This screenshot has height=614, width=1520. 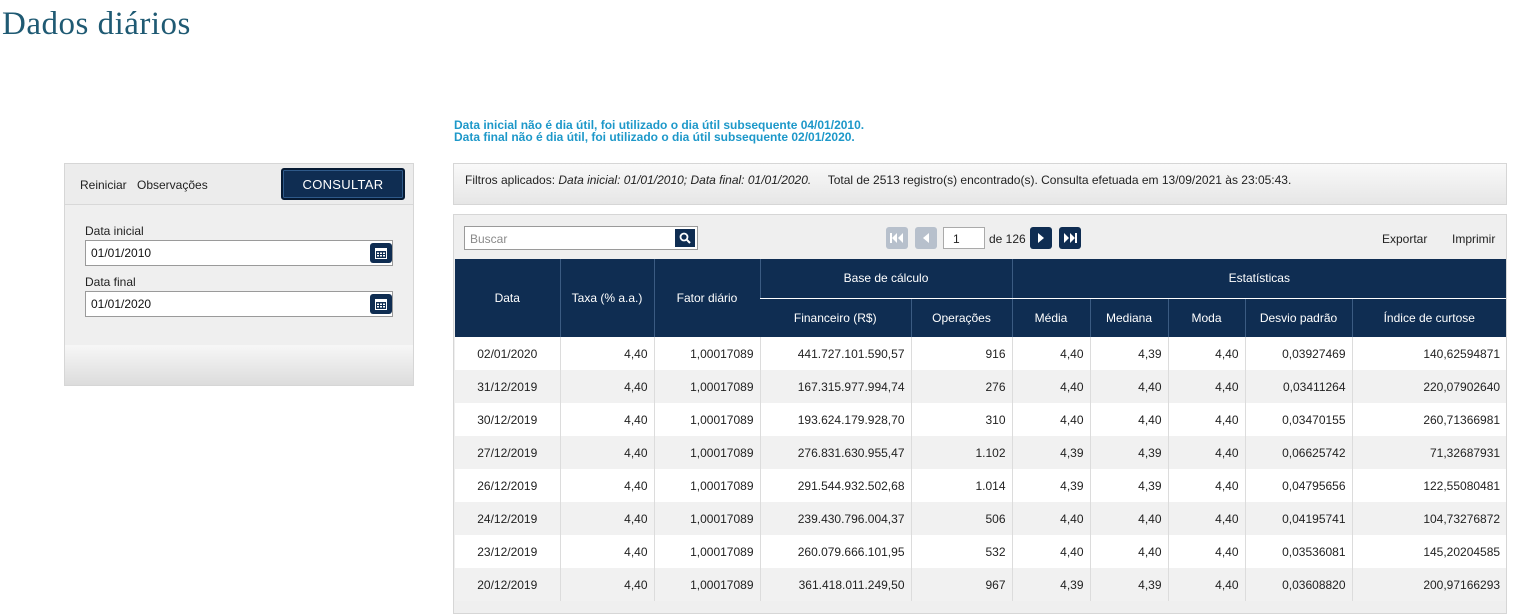 I want to click on cell-curtose: 220,07902640, so click(x=1428, y=386).